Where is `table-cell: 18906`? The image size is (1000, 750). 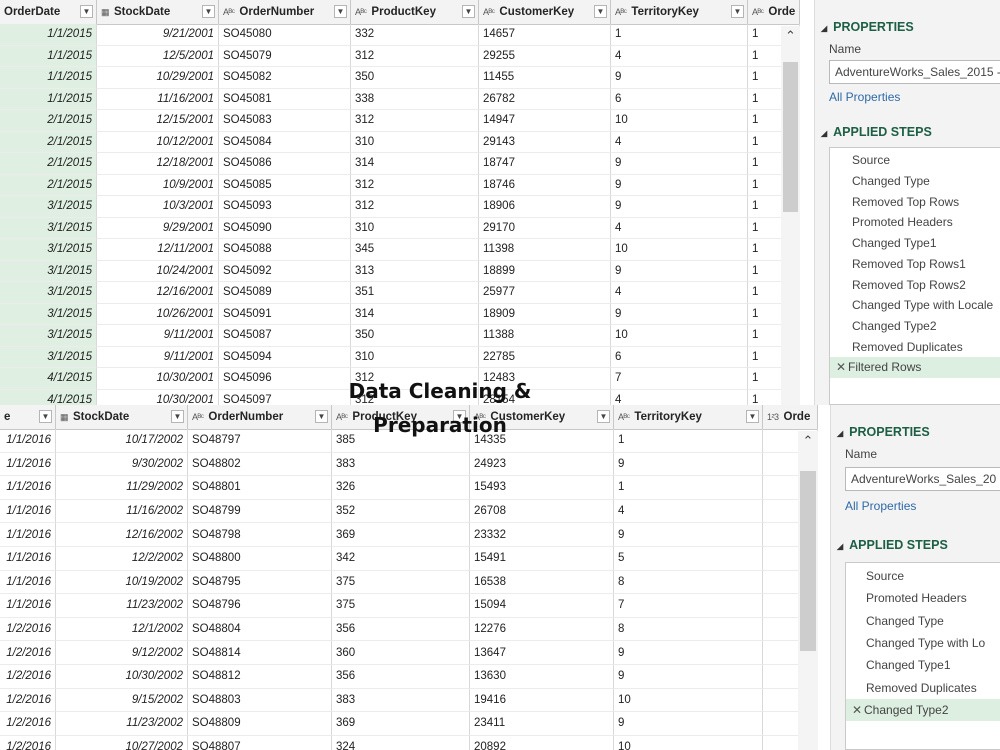 table-cell: 18906 is located at coordinates (545, 207).